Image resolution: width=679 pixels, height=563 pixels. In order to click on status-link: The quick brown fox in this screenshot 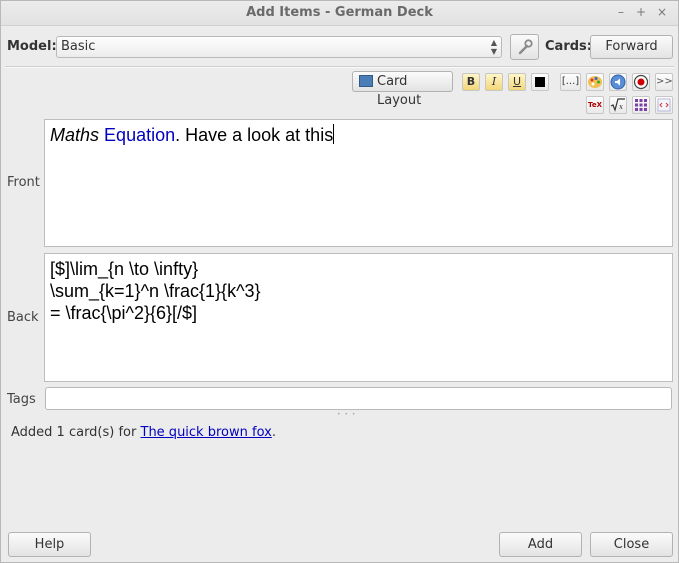, I will do `click(206, 432)`.